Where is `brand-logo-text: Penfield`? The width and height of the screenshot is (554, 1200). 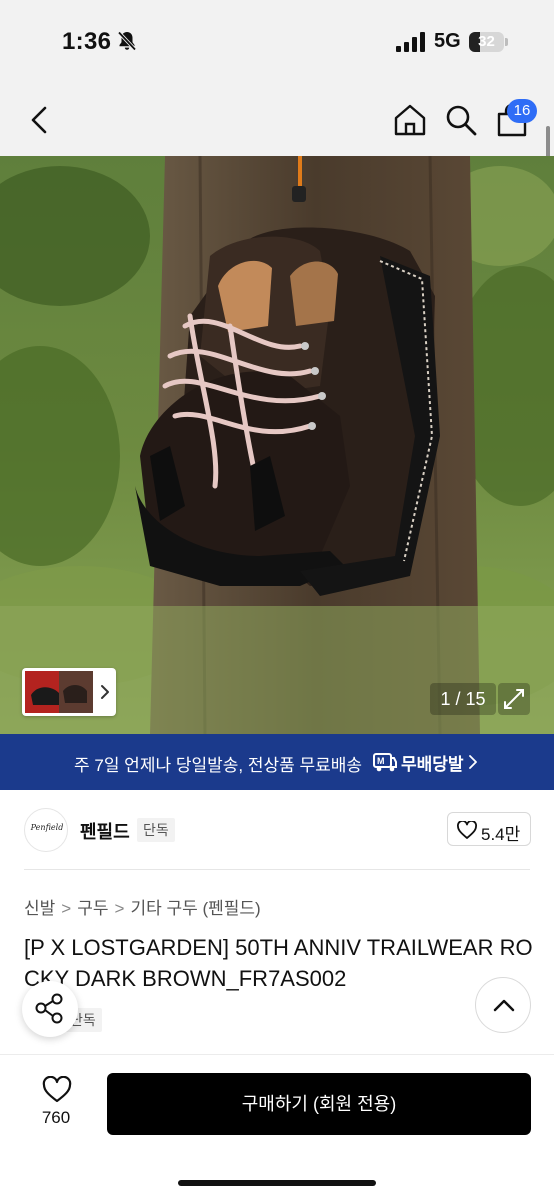
brand-logo-text: Penfield is located at coordinates (47, 827).